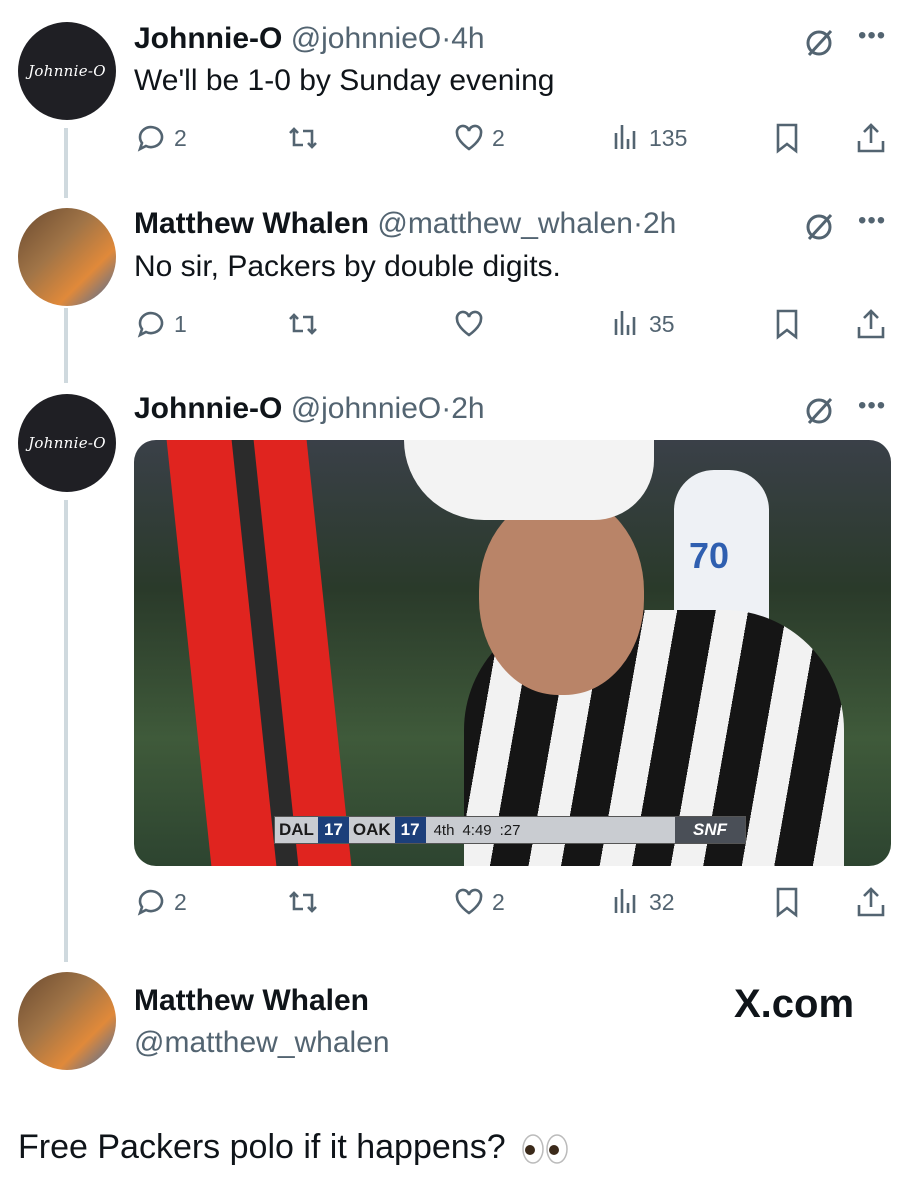 This screenshot has height=1200, width=911. I want to click on like-button, so click(472, 324).